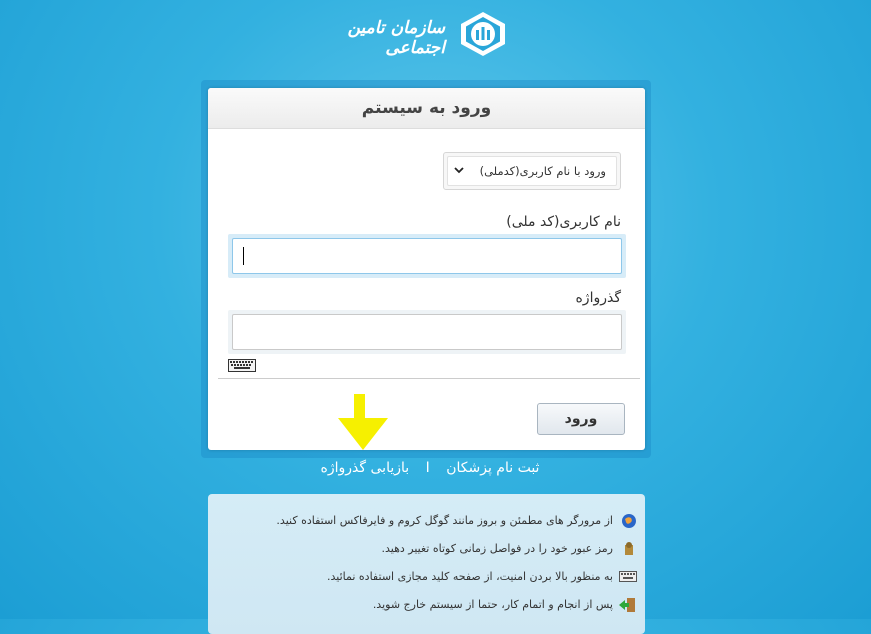 Image resolution: width=871 pixels, height=634 pixels. I want to click on globe-icon, so click(629, 521).